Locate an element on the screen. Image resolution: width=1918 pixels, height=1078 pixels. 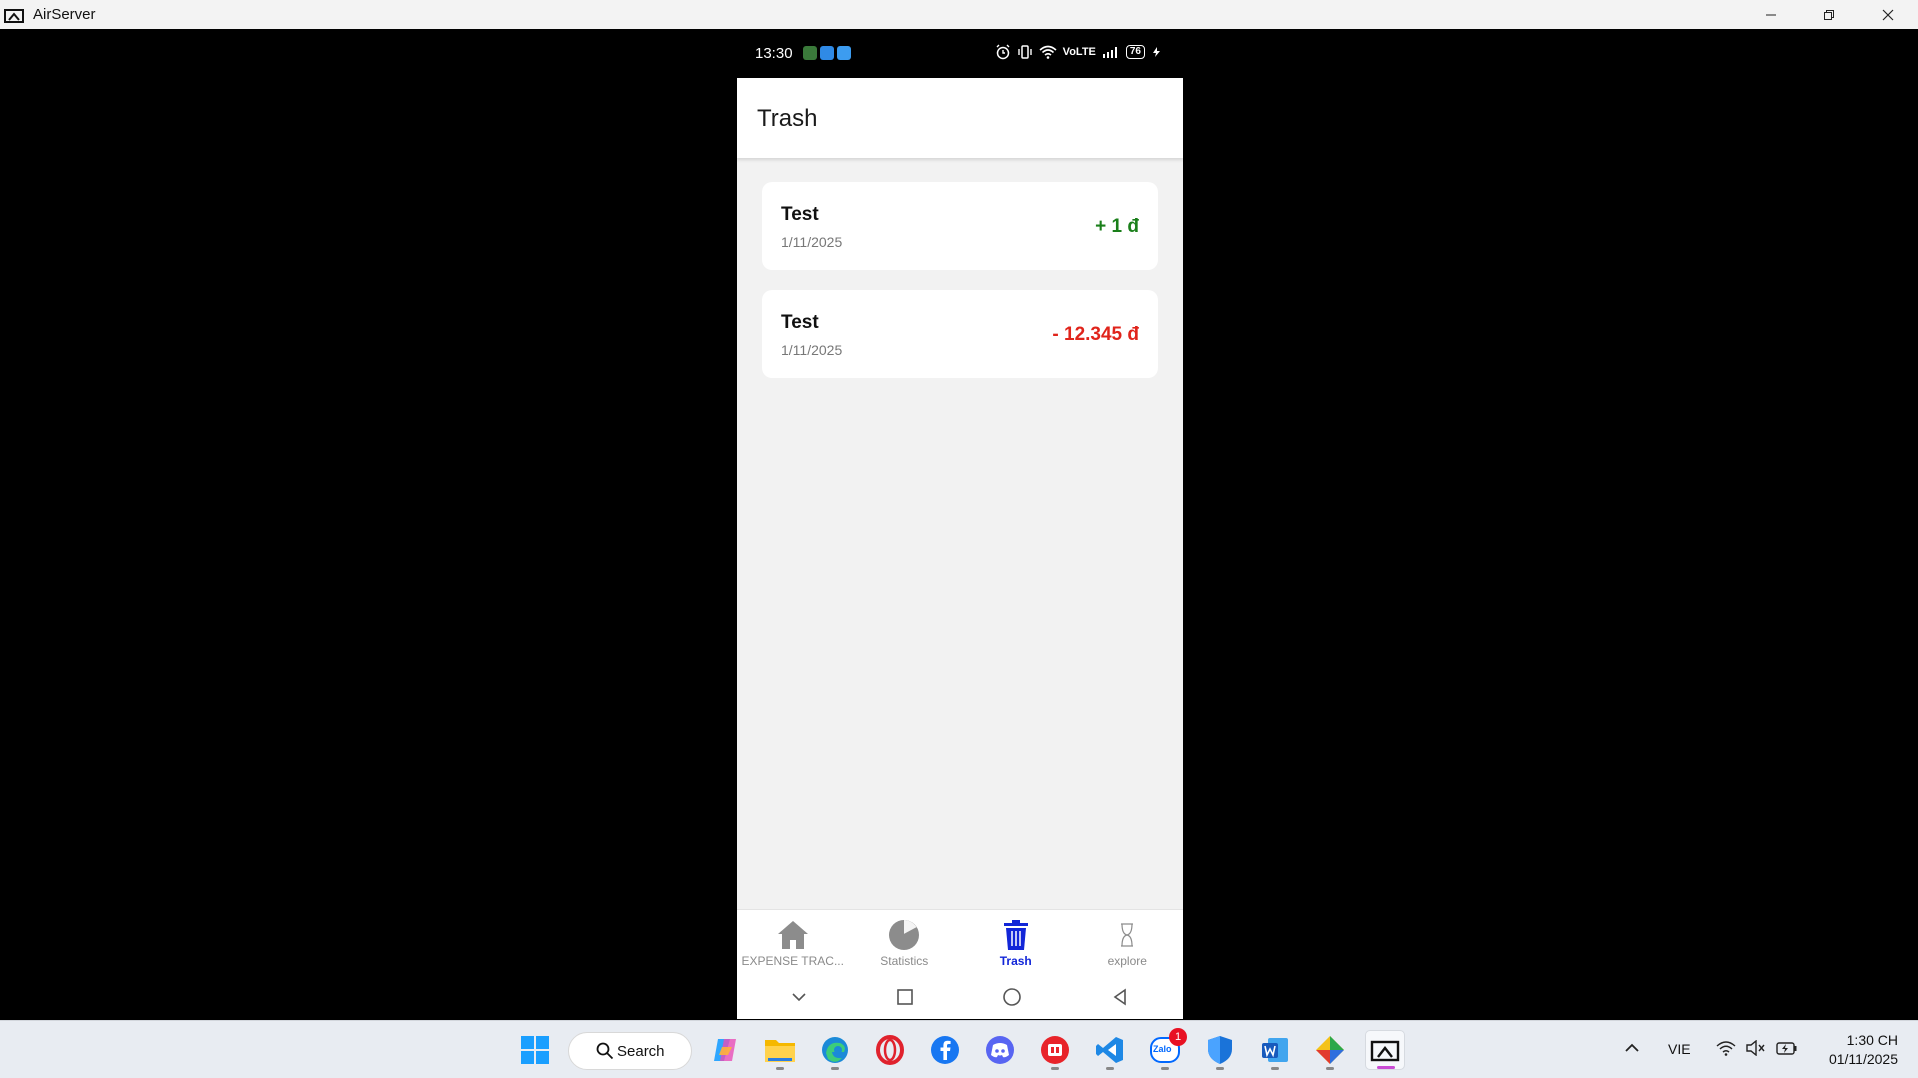
git-diamond-icon is located at coordinates (1330, 1050).